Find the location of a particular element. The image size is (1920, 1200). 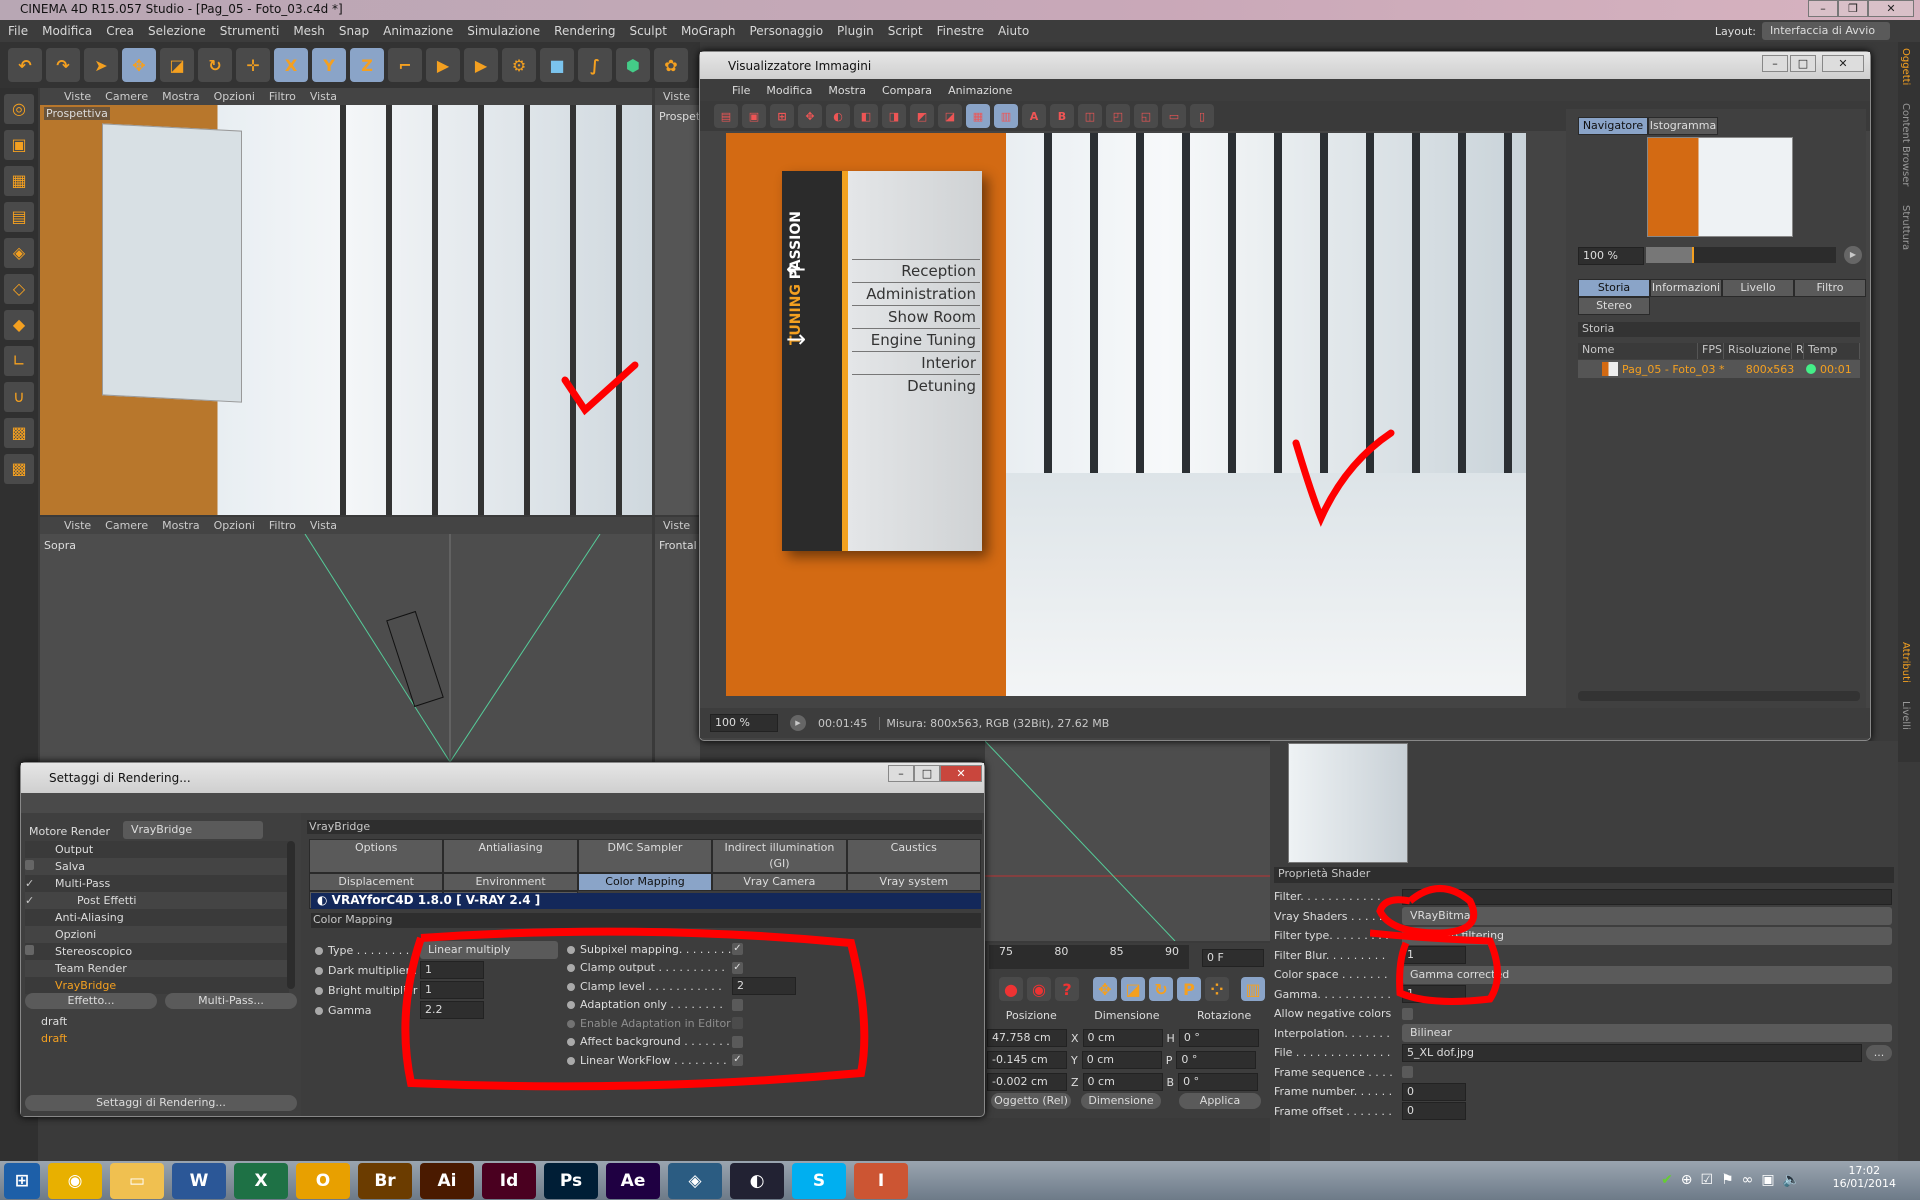

viewer-tool-5-icon: ◧ is located at coordinates (866, 116).